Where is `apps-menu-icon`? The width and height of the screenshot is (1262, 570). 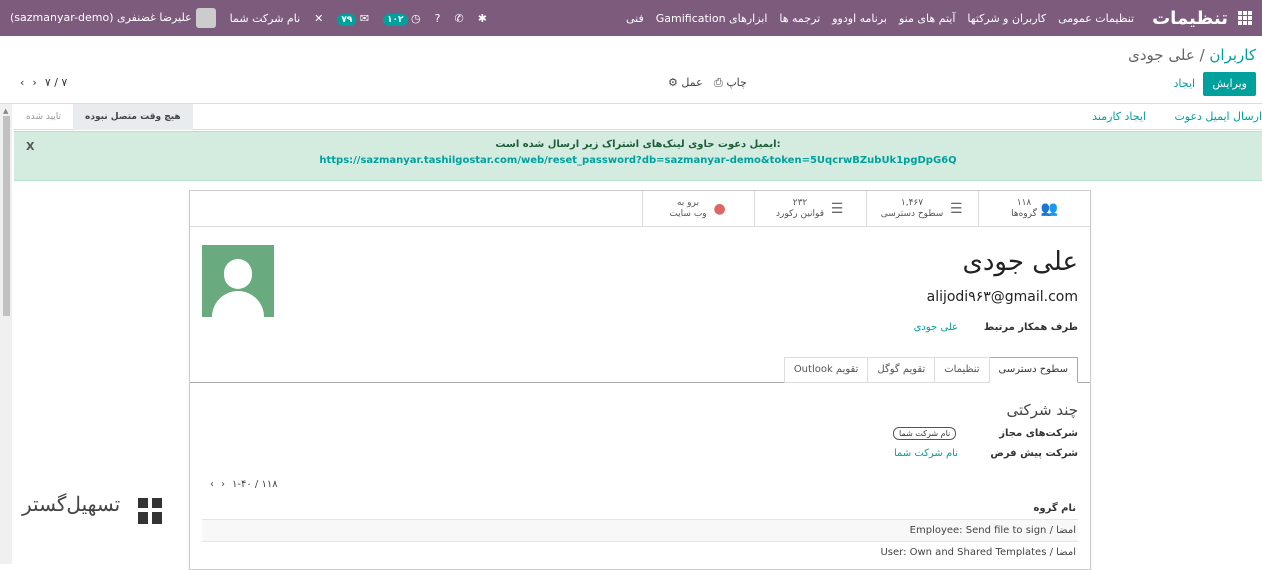 apps-menu-icon is located at coordinates (1245, 18).